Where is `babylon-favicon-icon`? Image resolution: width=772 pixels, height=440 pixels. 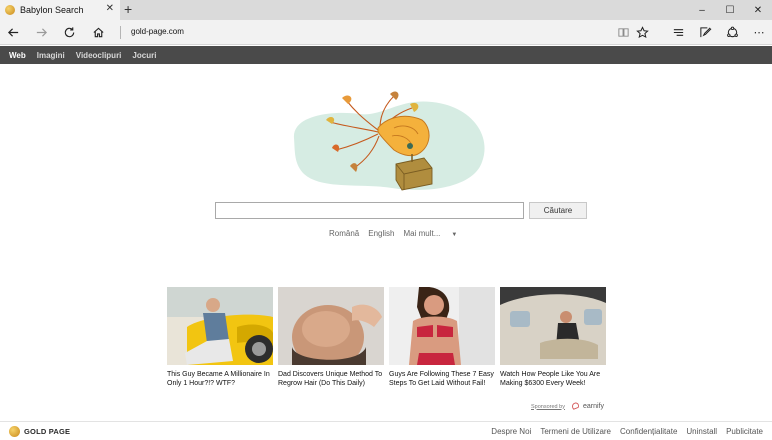
babylon-favicon-icon is located at coordinates (10, 10).